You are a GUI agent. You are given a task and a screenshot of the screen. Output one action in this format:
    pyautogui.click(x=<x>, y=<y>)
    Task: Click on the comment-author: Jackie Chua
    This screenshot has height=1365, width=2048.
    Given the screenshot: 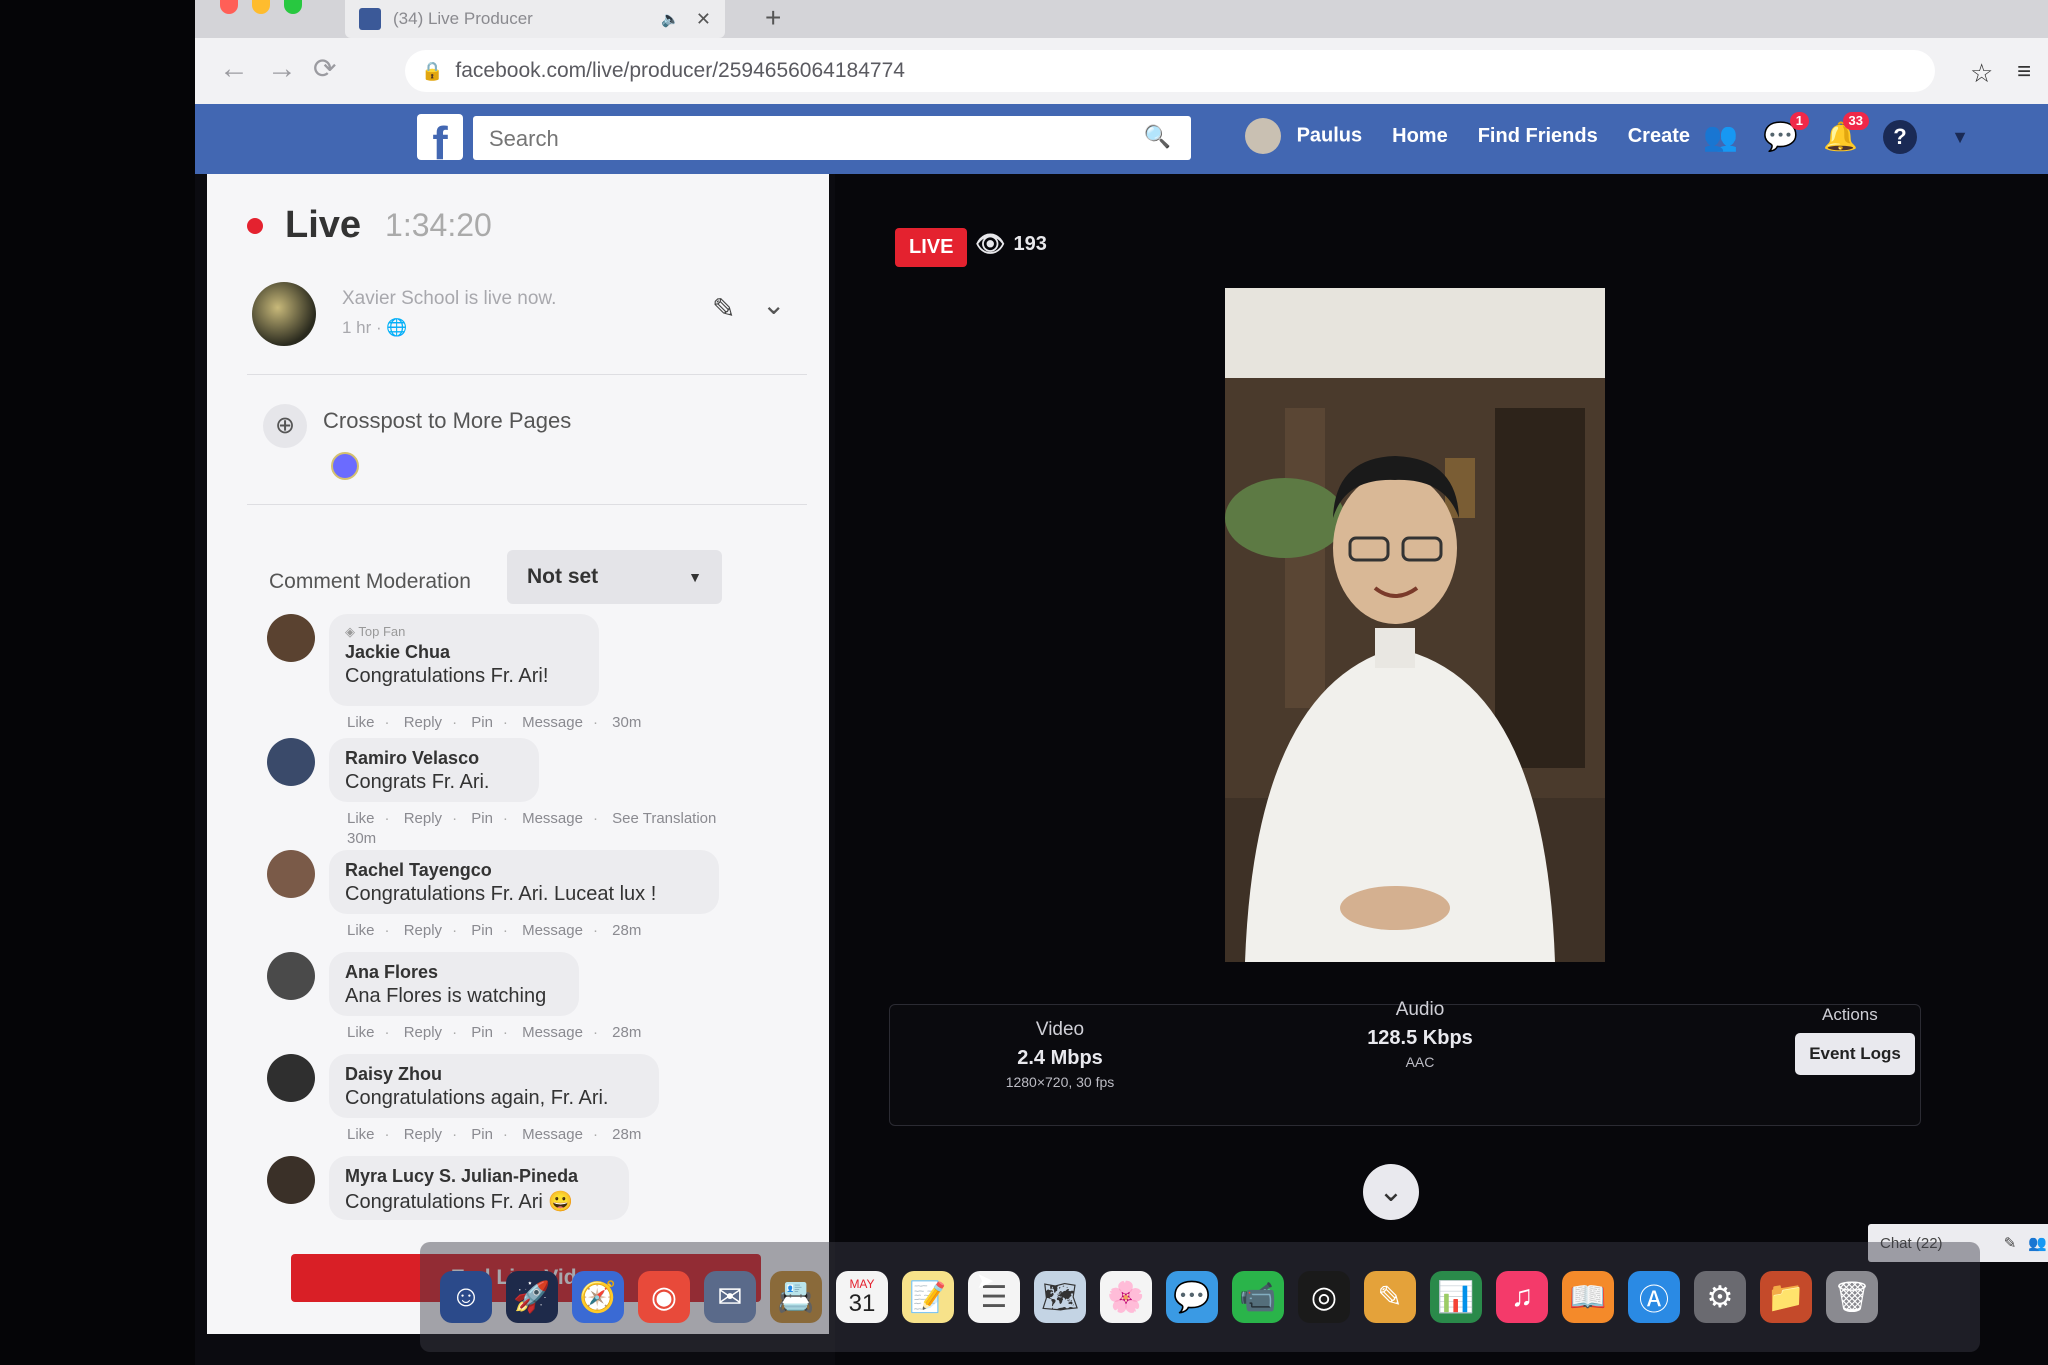 What is the action you would take?
    pyautogui.click(x=464, y=652)
    